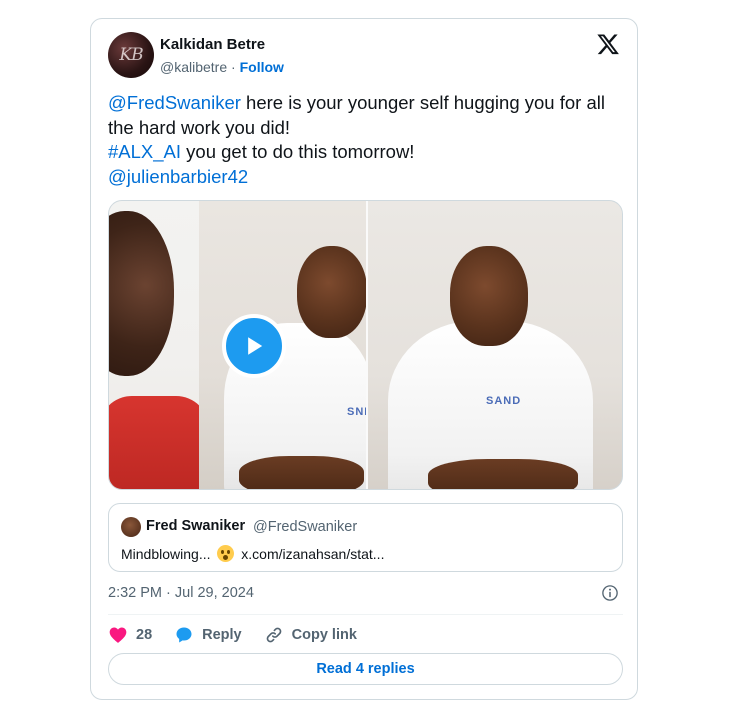 The image size is (735, 721). What do you see at coordinates (262, 67) in the screenshot?
I see `follow-link: Follow` at bounding box center [262, 67].